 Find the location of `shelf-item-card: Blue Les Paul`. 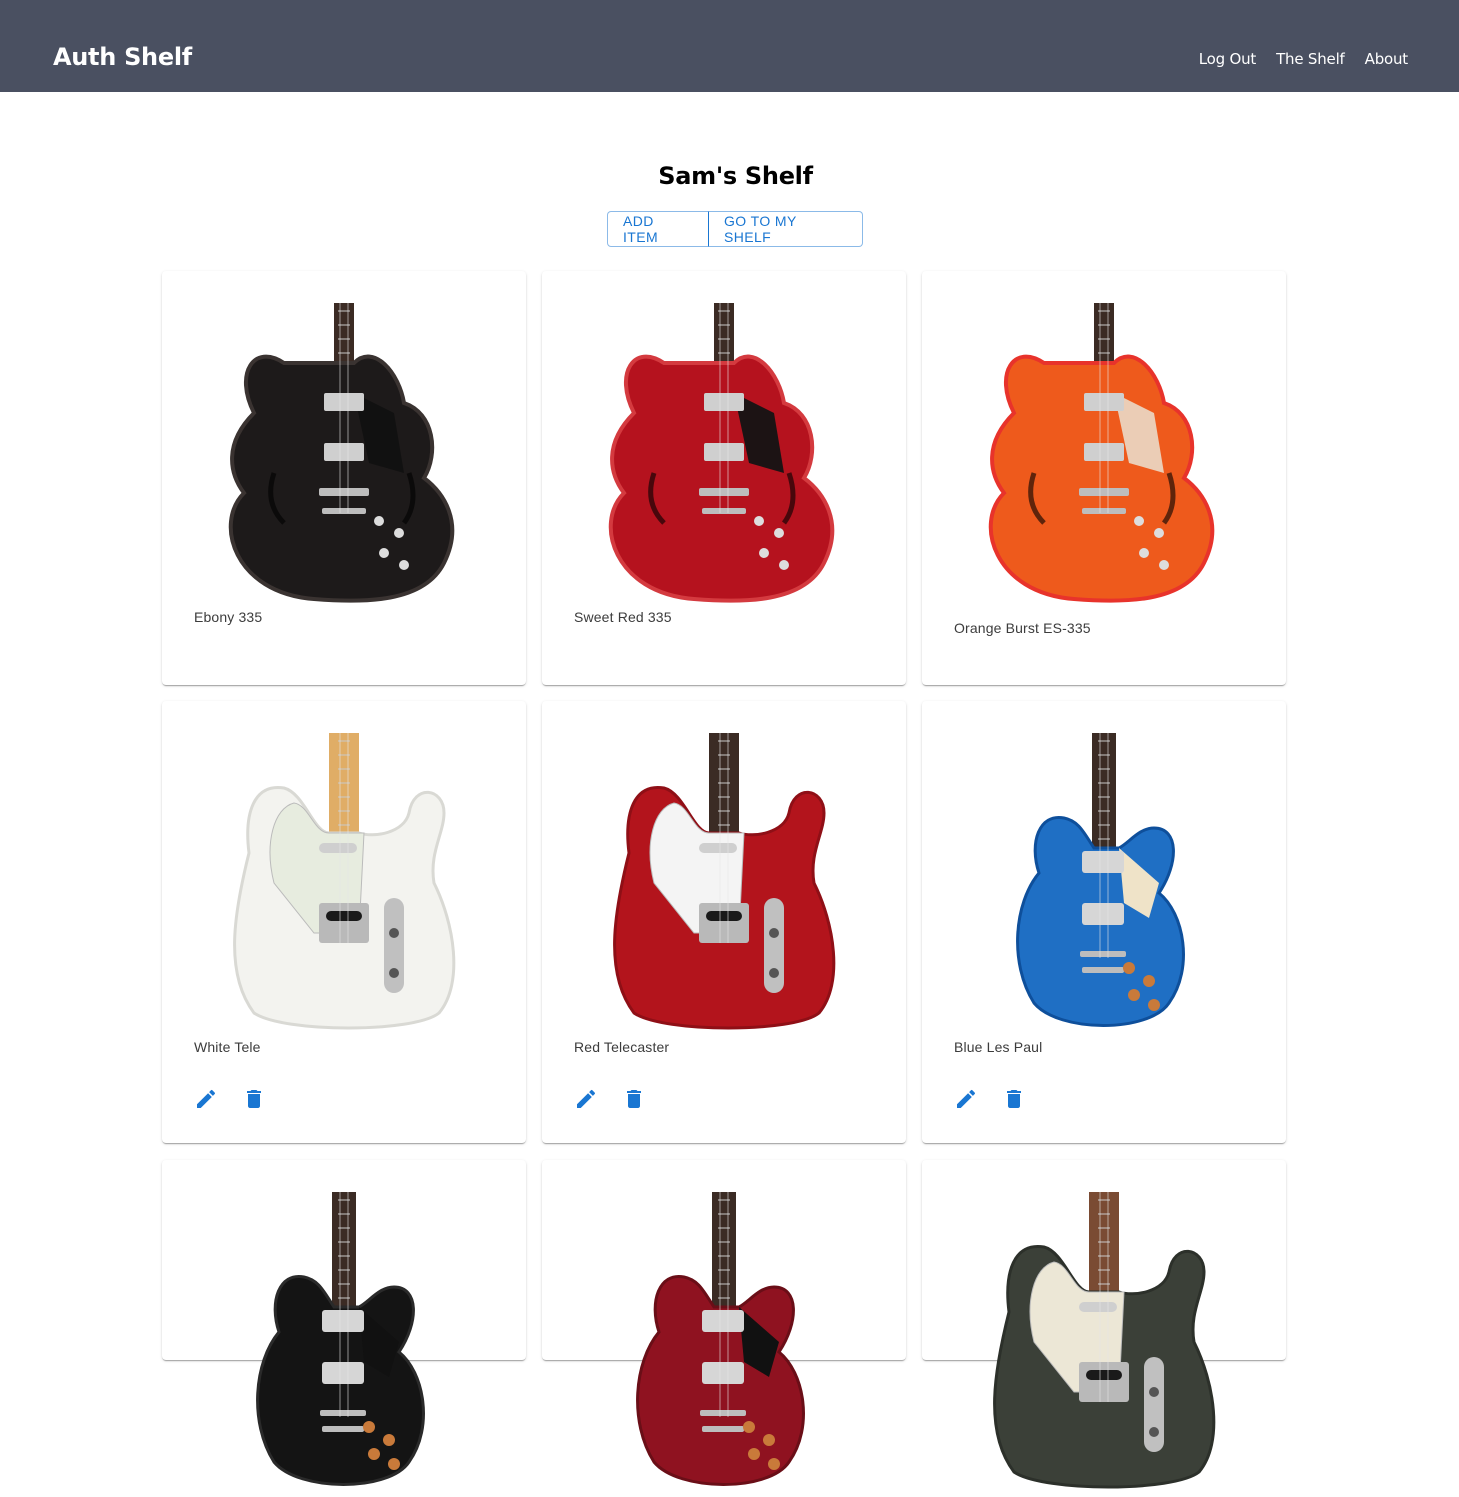

shelf-item-card: Blue Les Paul is located at coordinates (1104, 922).